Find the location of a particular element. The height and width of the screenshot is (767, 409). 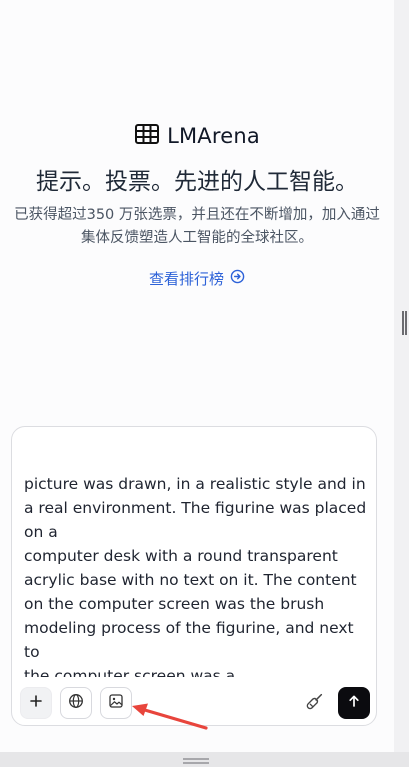

divider-grip is located at coordinates (196, 761).